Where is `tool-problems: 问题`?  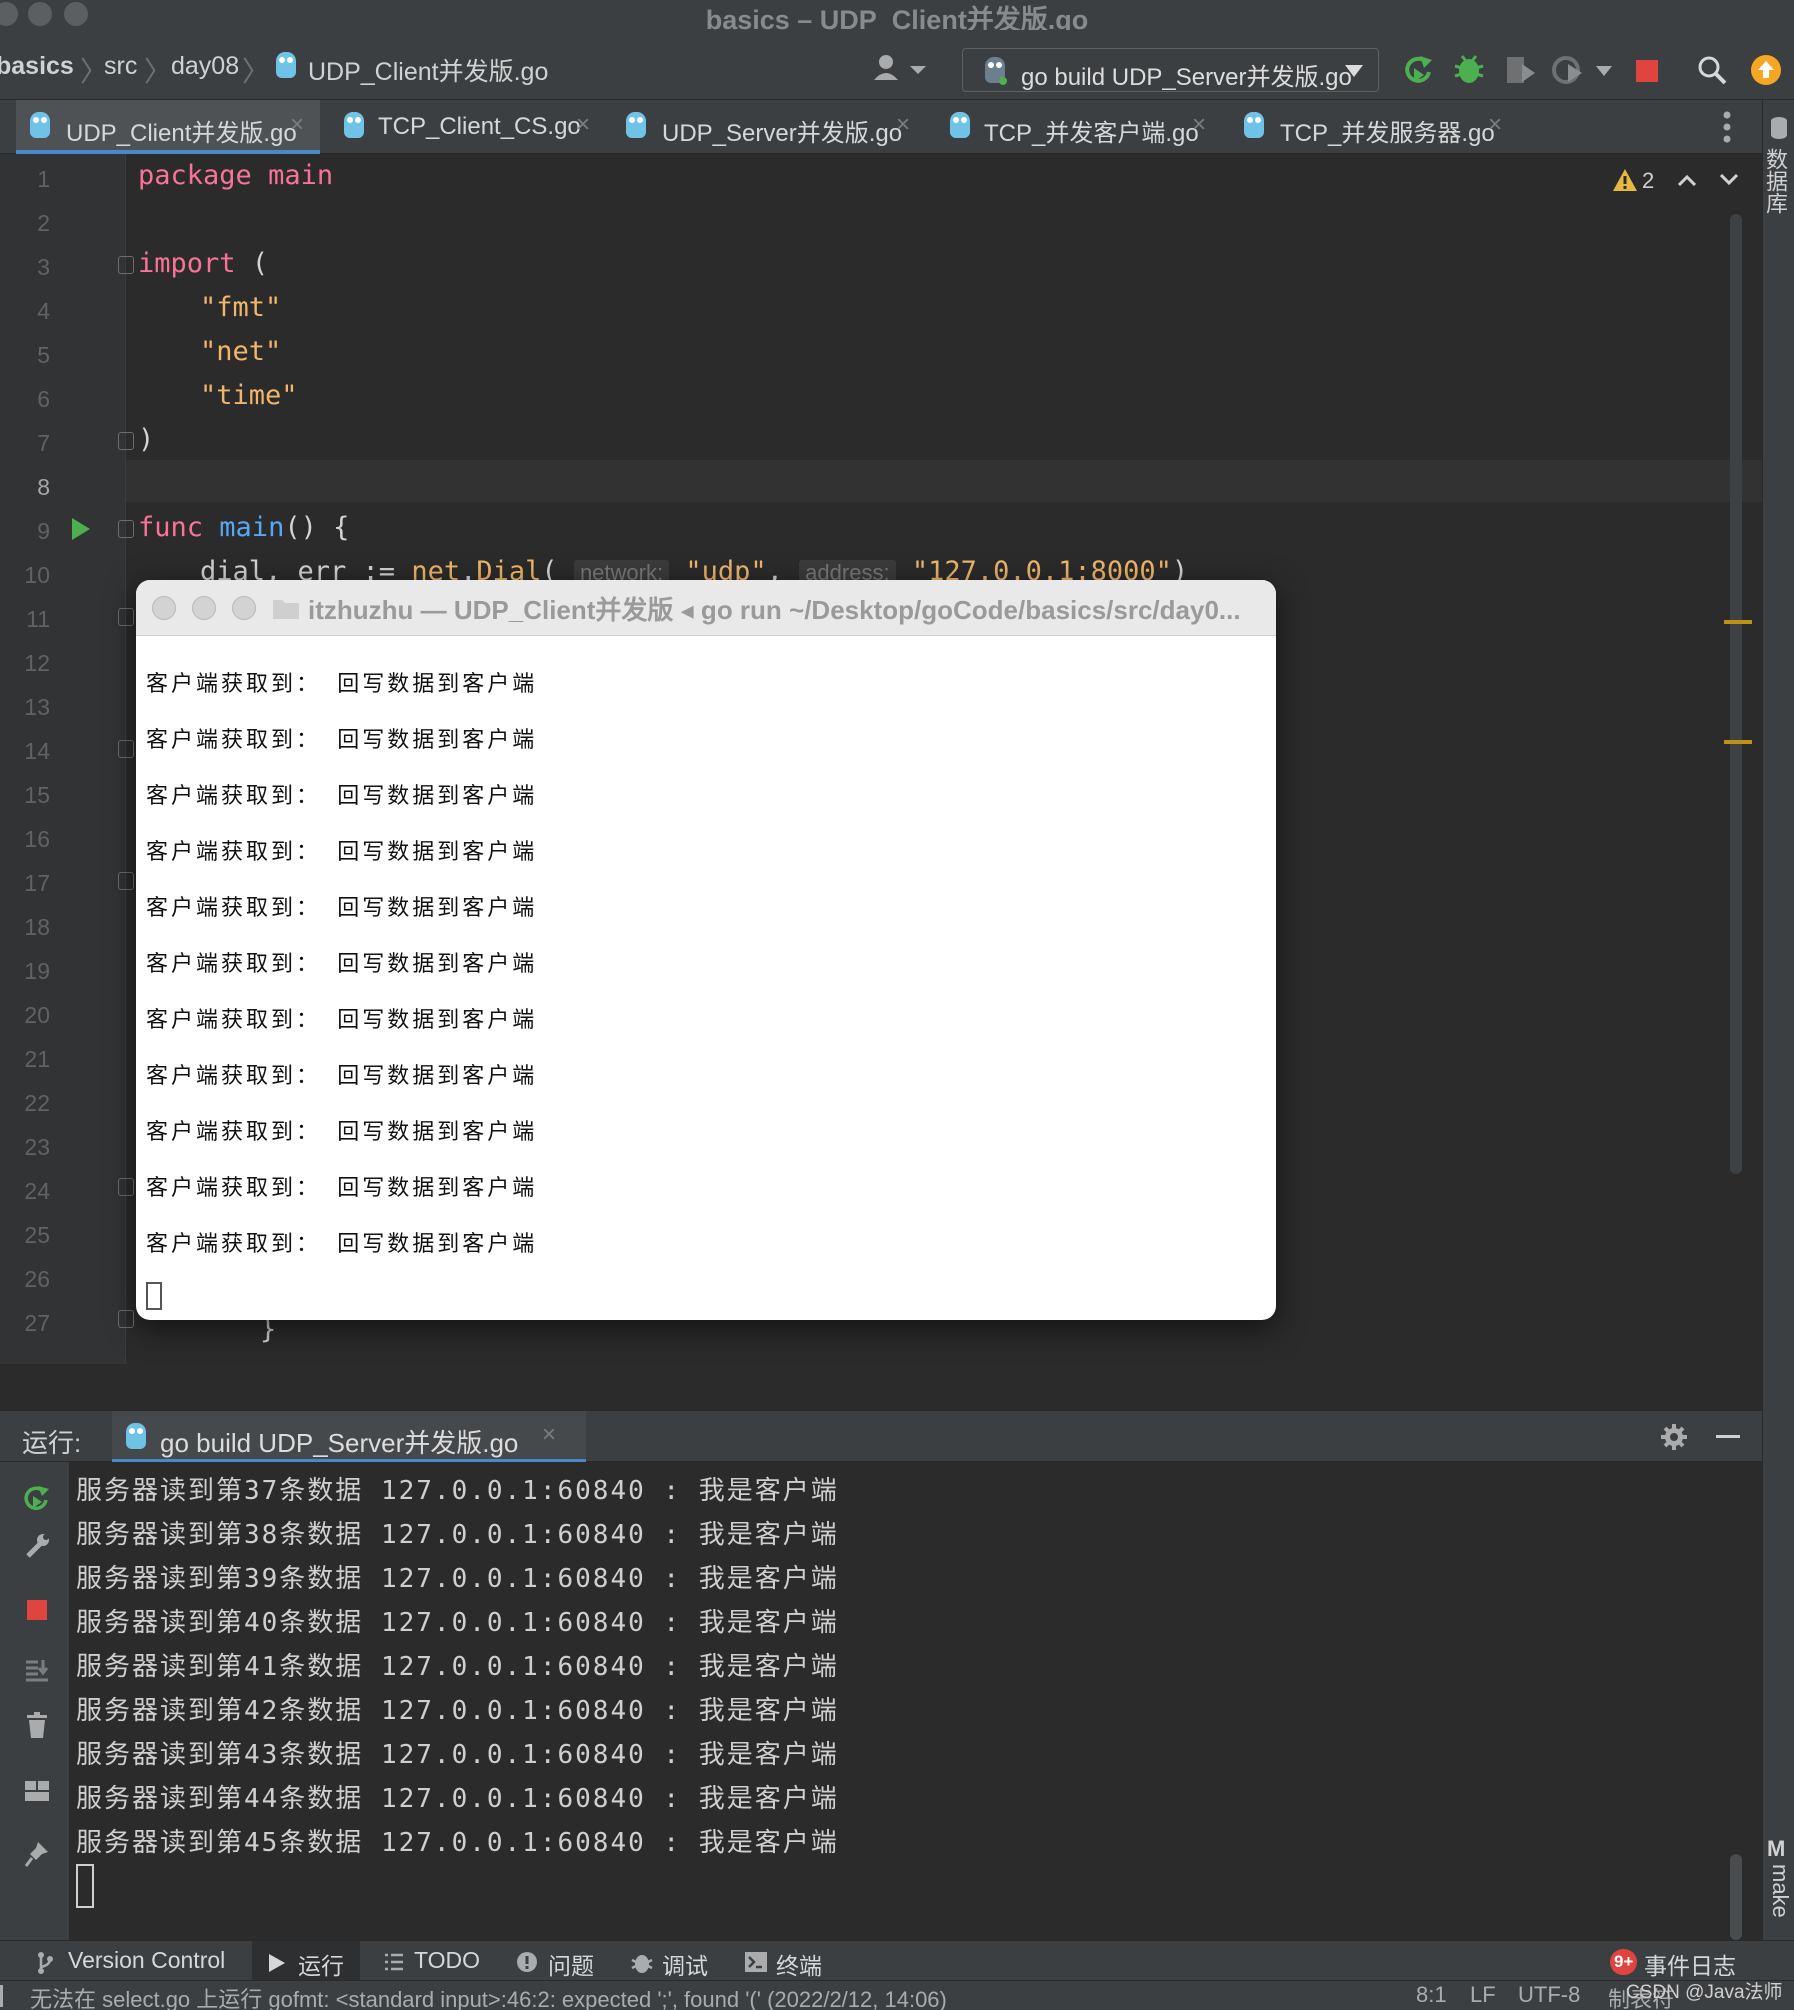 tool-problems: 问题 is located at coordinates (571, 1964).